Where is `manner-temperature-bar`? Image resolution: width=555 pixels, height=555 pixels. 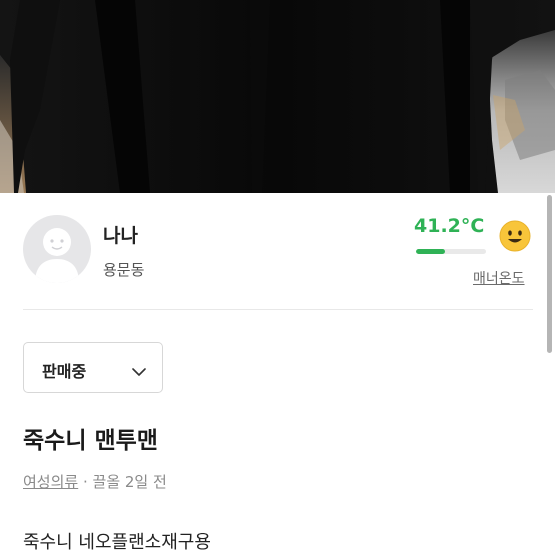
manner-temperature-bar is located at coordinates (451, 251).